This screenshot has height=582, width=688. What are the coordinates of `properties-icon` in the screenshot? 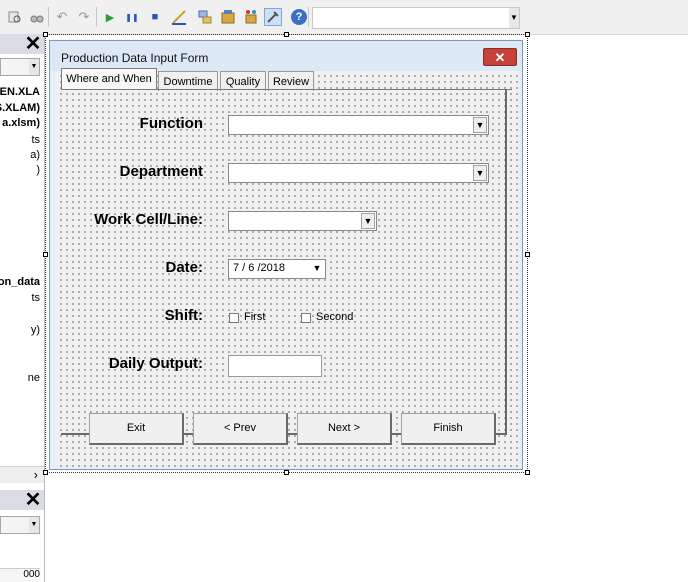 It's located at (228, 17).